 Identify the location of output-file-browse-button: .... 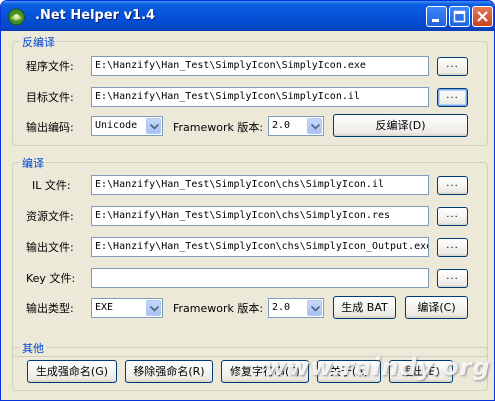
(452, 247).